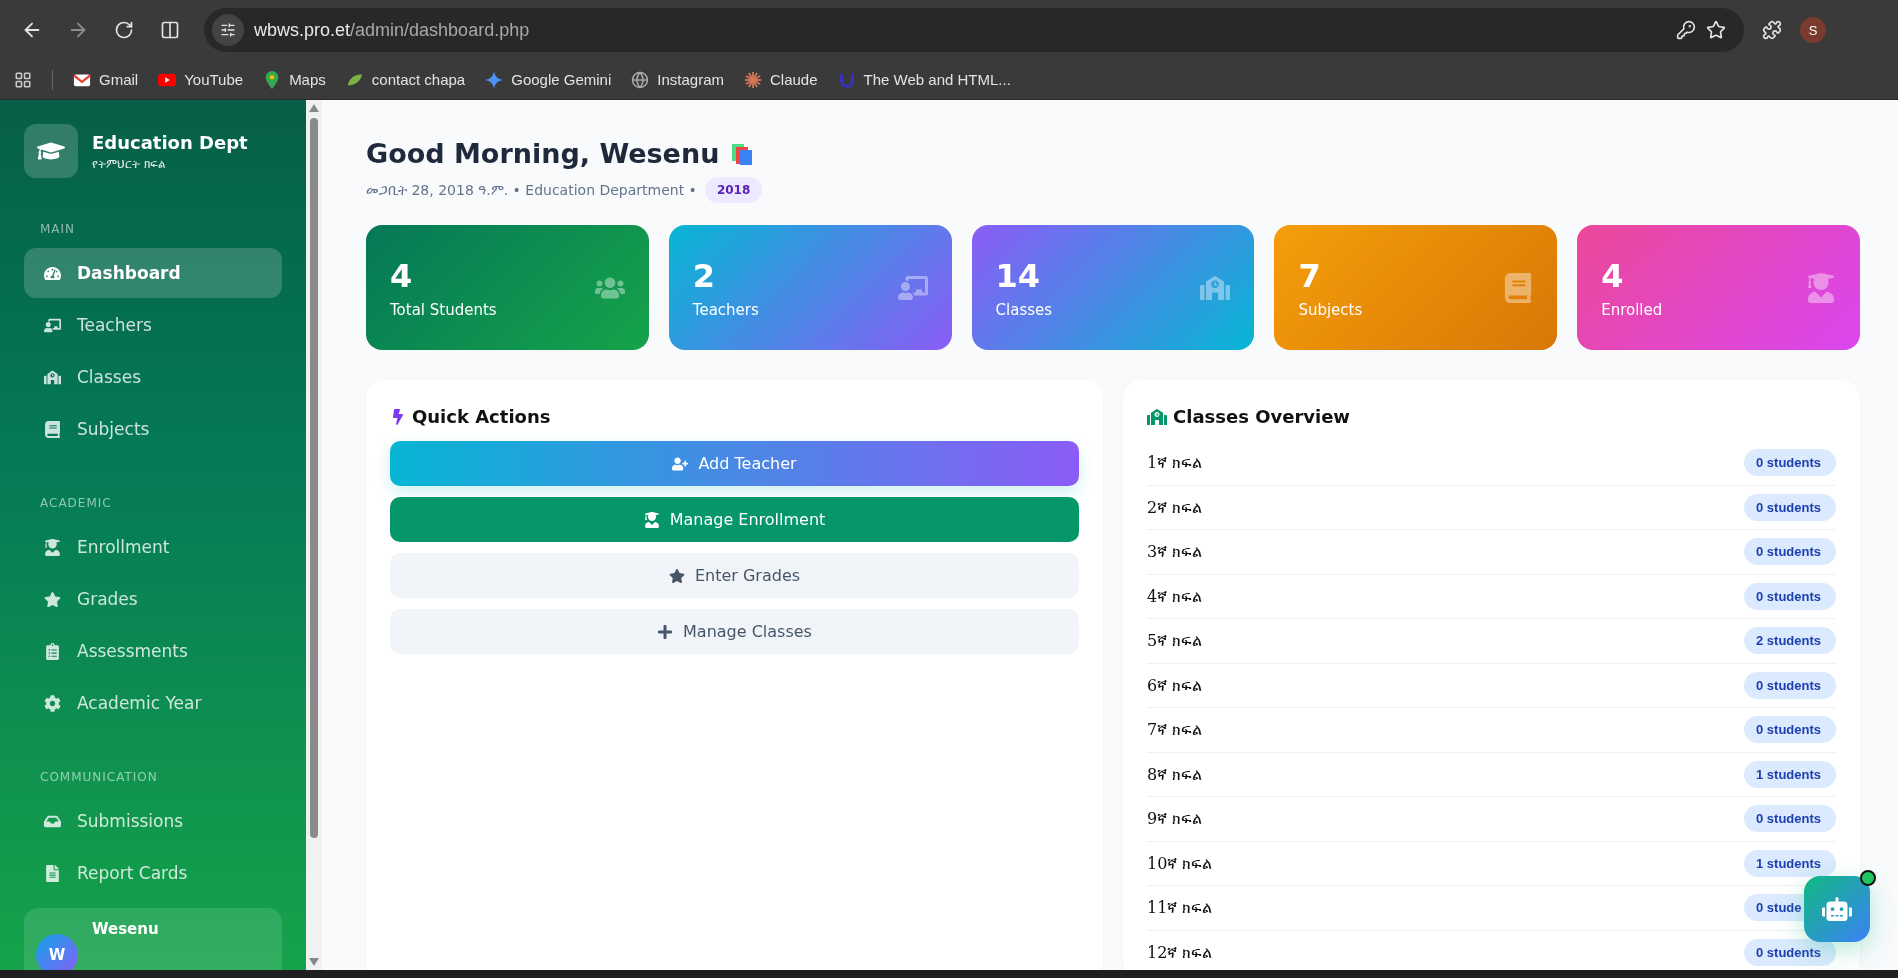 The width and height of the screenshot is (1898, 978). What do you see at coordinates (170, 30) in the screenshot?
I see `split-view-icon` at bounding box center [170, 30].